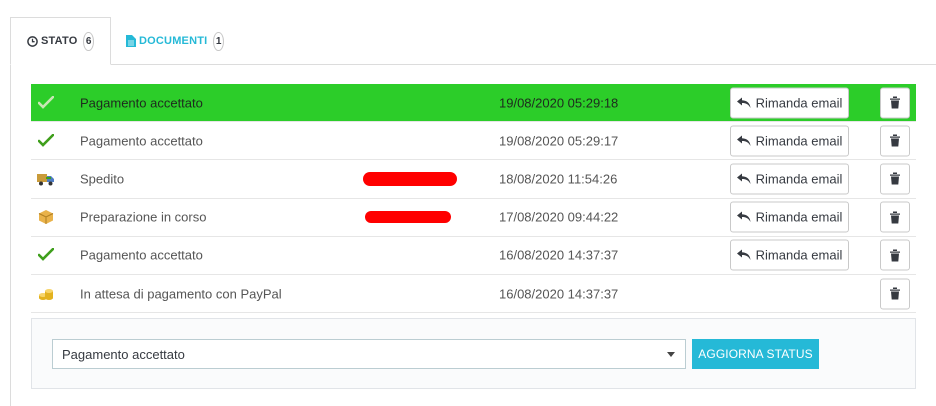 Image resolution: width=936 pixels, height=406 pixels. Describe the element at coordinates (473, 41) in the screenshot. I see `order-tabs: STATO 6 DOCUMENTI 1` at that location.